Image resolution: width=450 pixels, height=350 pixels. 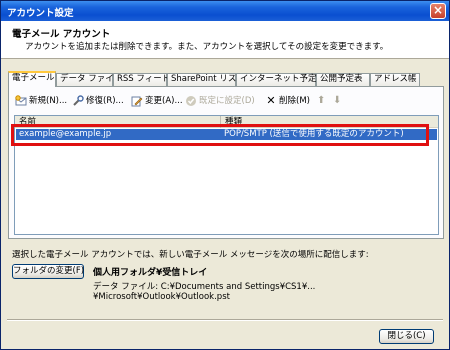 I want to click on tab-data-files: データ ファイル, so click(x=89, y=79).